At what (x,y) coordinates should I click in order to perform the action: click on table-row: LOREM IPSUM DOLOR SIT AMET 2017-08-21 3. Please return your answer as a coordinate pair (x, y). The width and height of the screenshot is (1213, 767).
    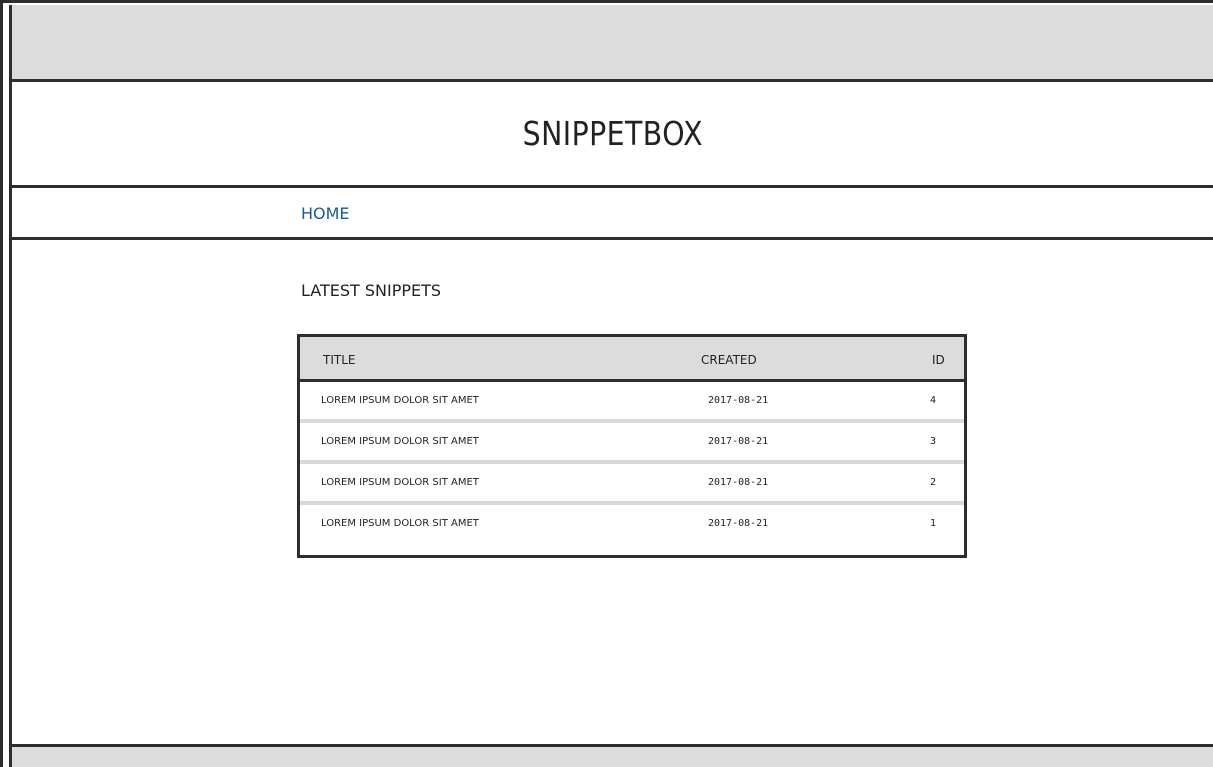
    Looking at the image, I should click on (632, 443).